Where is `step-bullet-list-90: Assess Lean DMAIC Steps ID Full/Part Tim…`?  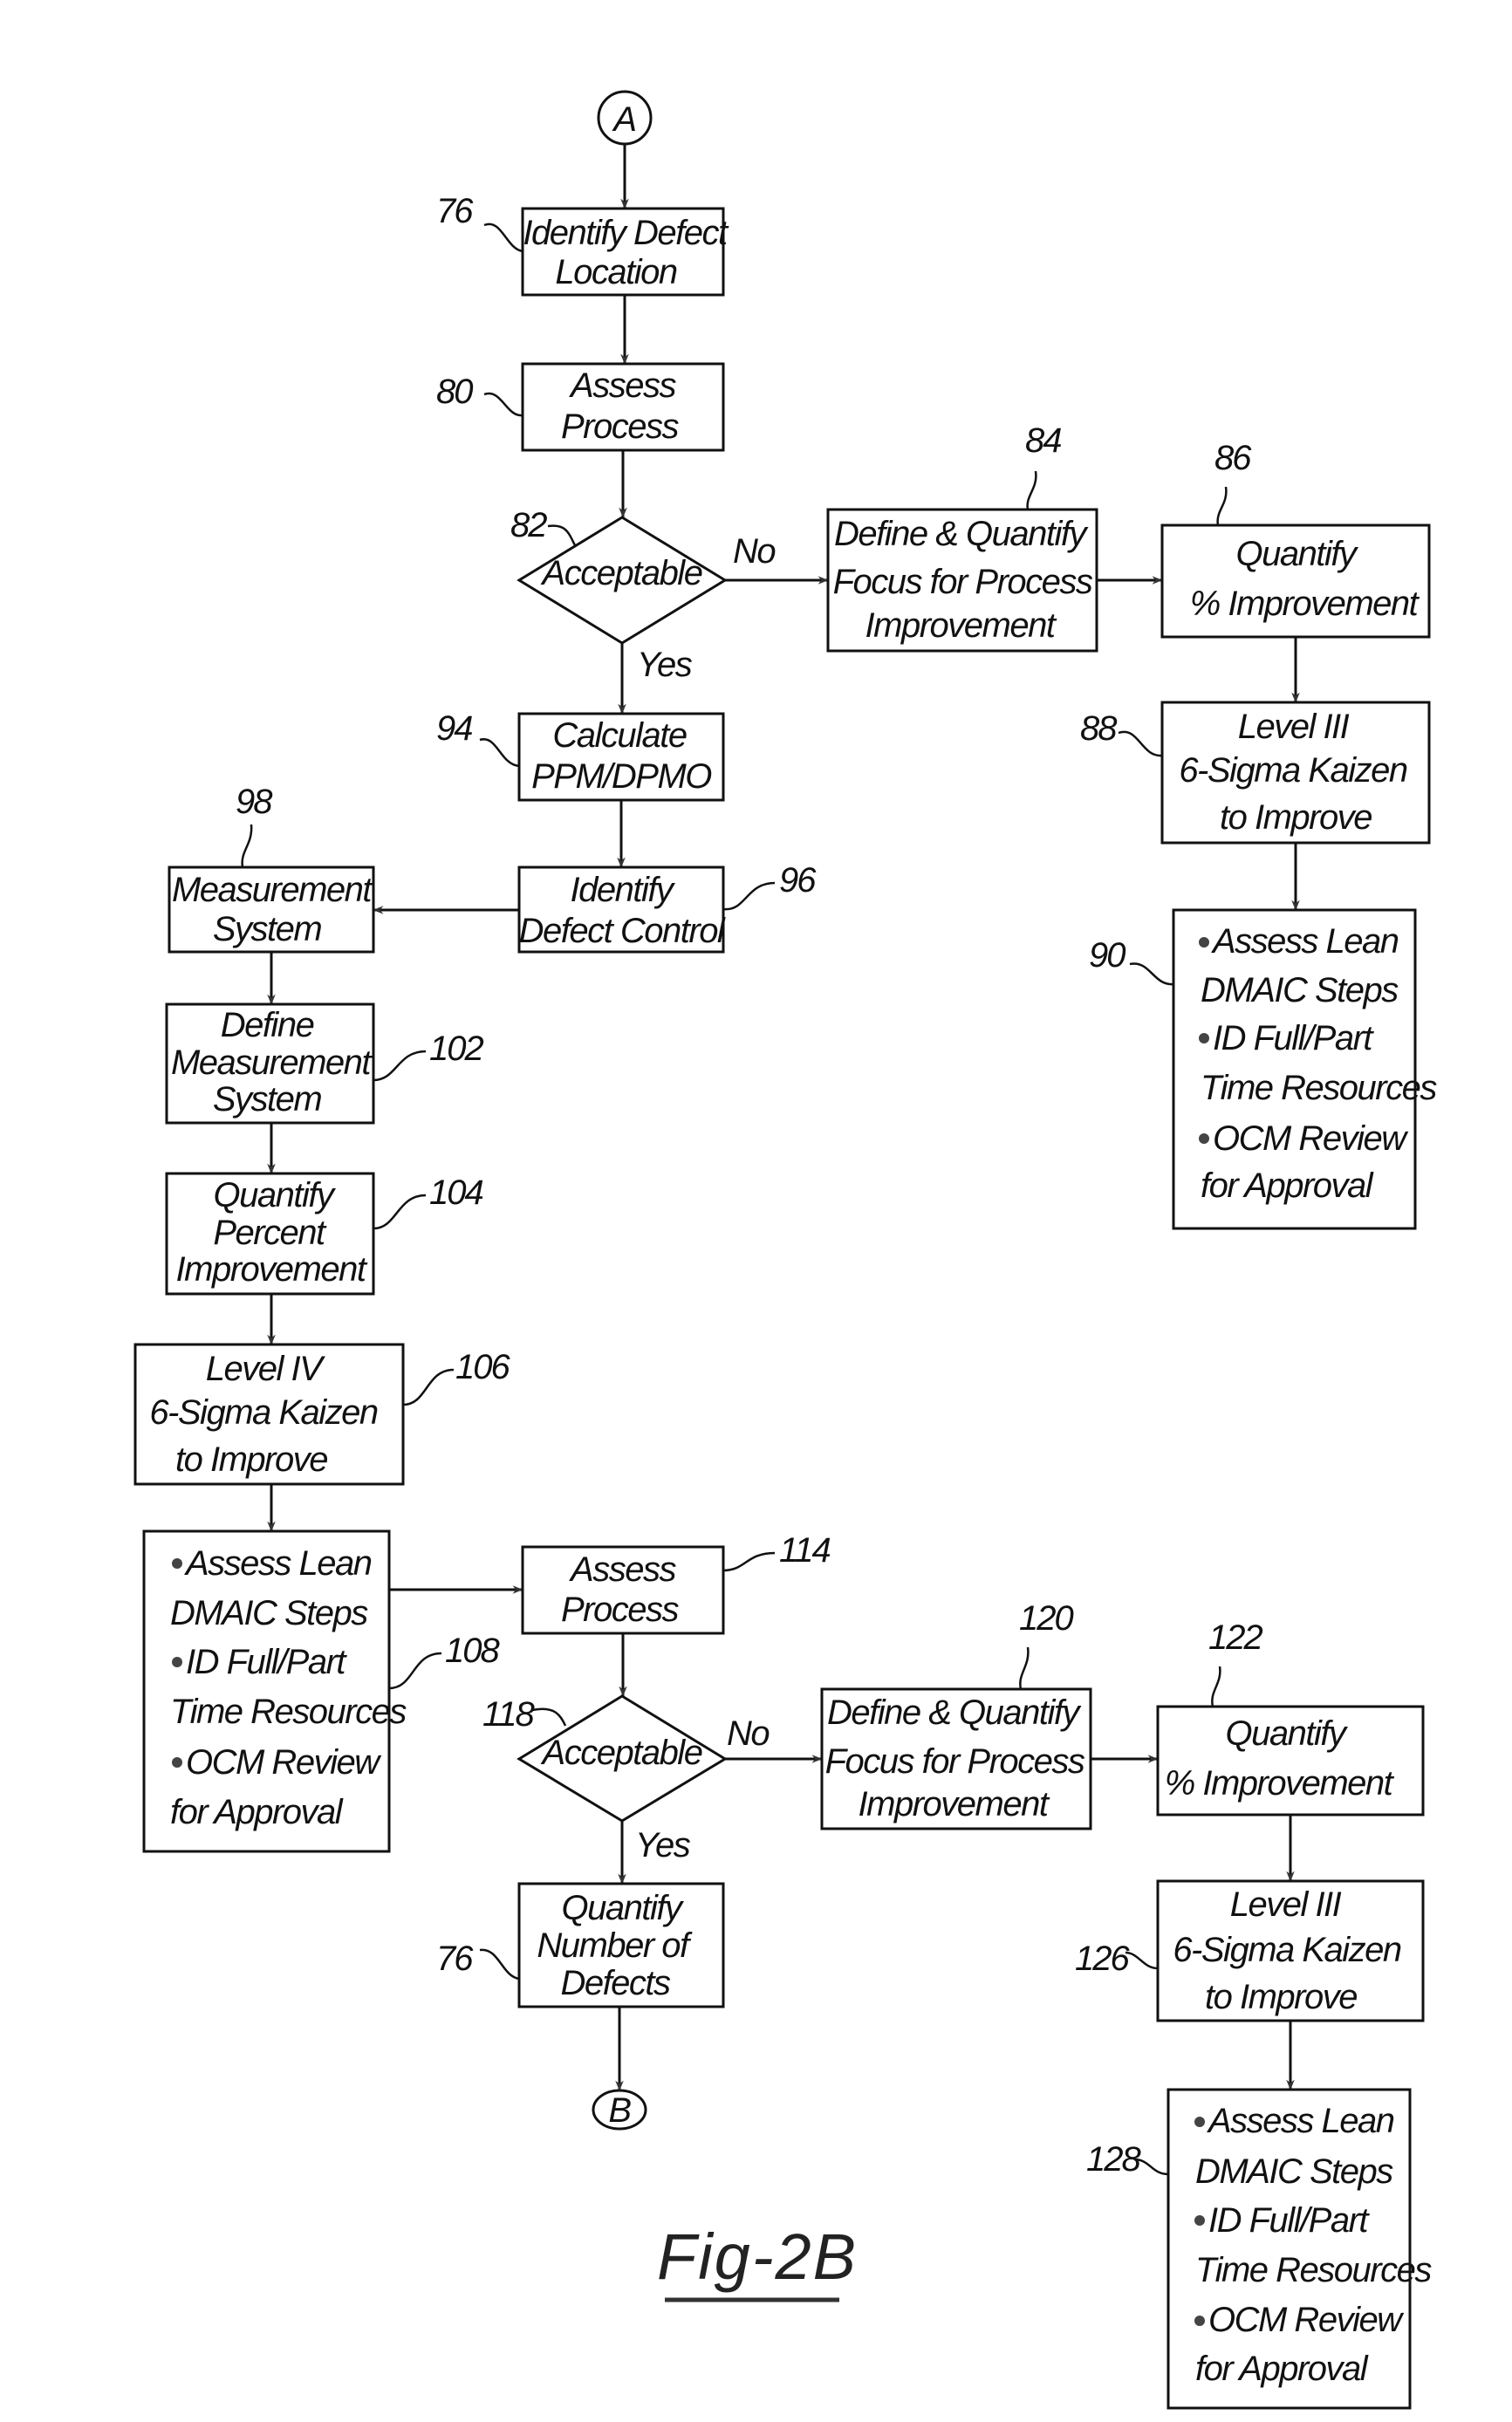
step-bullet-list-90: Assess Lean DMAIC Steps ID Full/Part Tim… is located at coordinates (1264, 1069).